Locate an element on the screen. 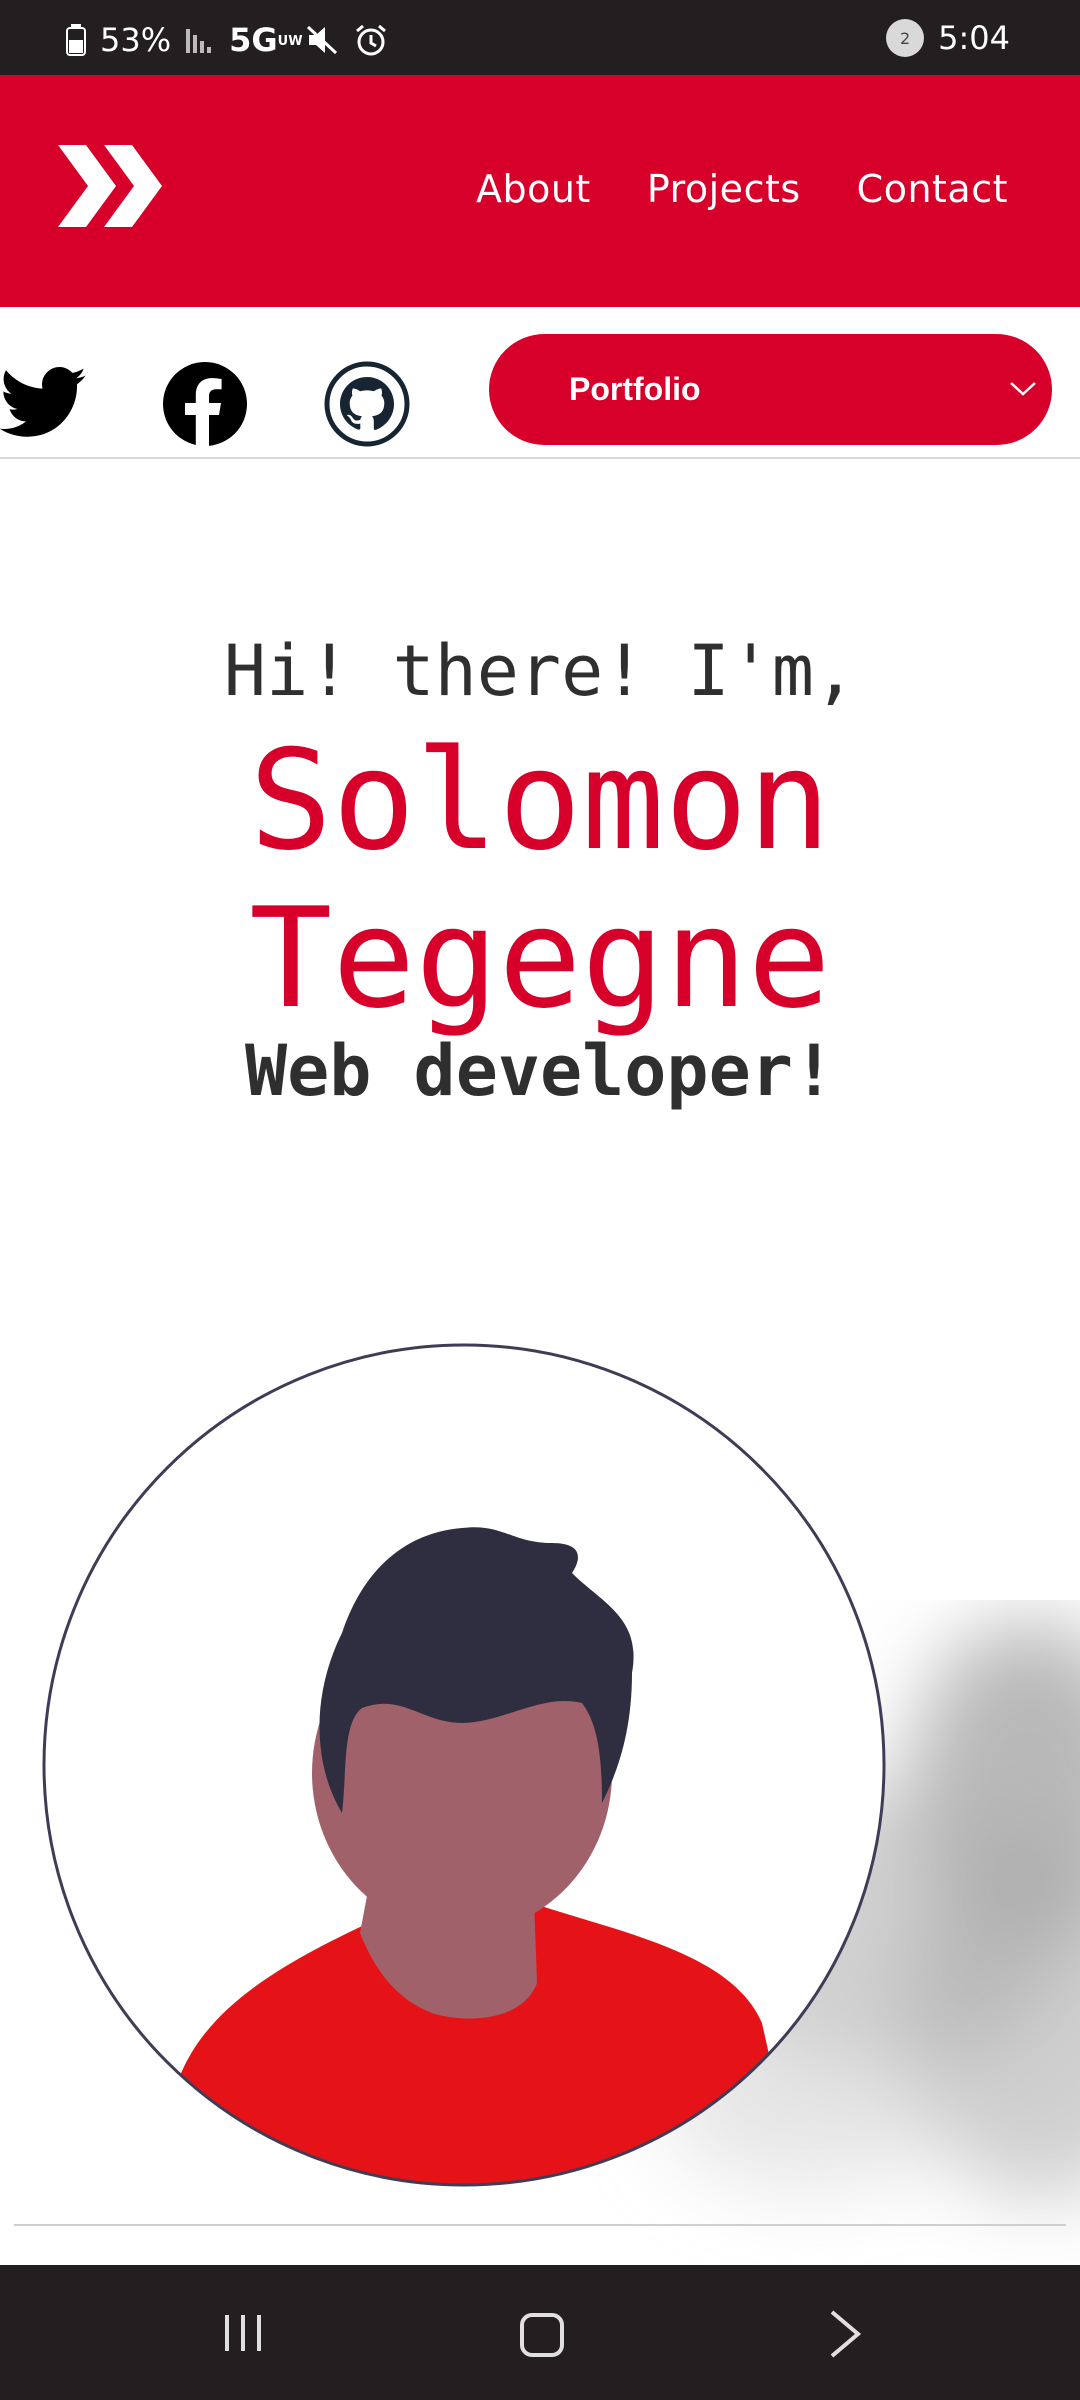 This screenshot has width=1080, height=2400. nav-contact-link: Contact is located at coordinates (932, 189).